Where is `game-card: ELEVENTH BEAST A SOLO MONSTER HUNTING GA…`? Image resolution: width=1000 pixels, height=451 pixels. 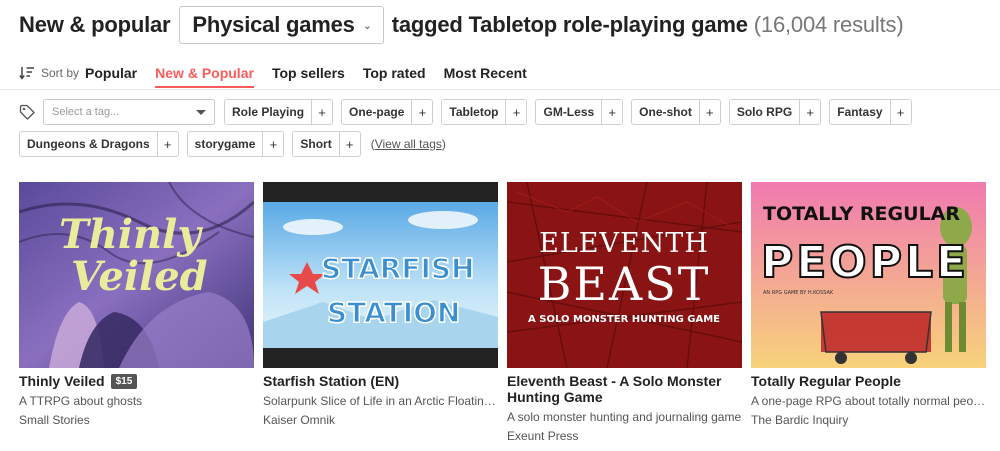 game-card: ELEVENTH BEAST A SOLO MONSTER HUNTING GA… is located at coordinates (624, 312).